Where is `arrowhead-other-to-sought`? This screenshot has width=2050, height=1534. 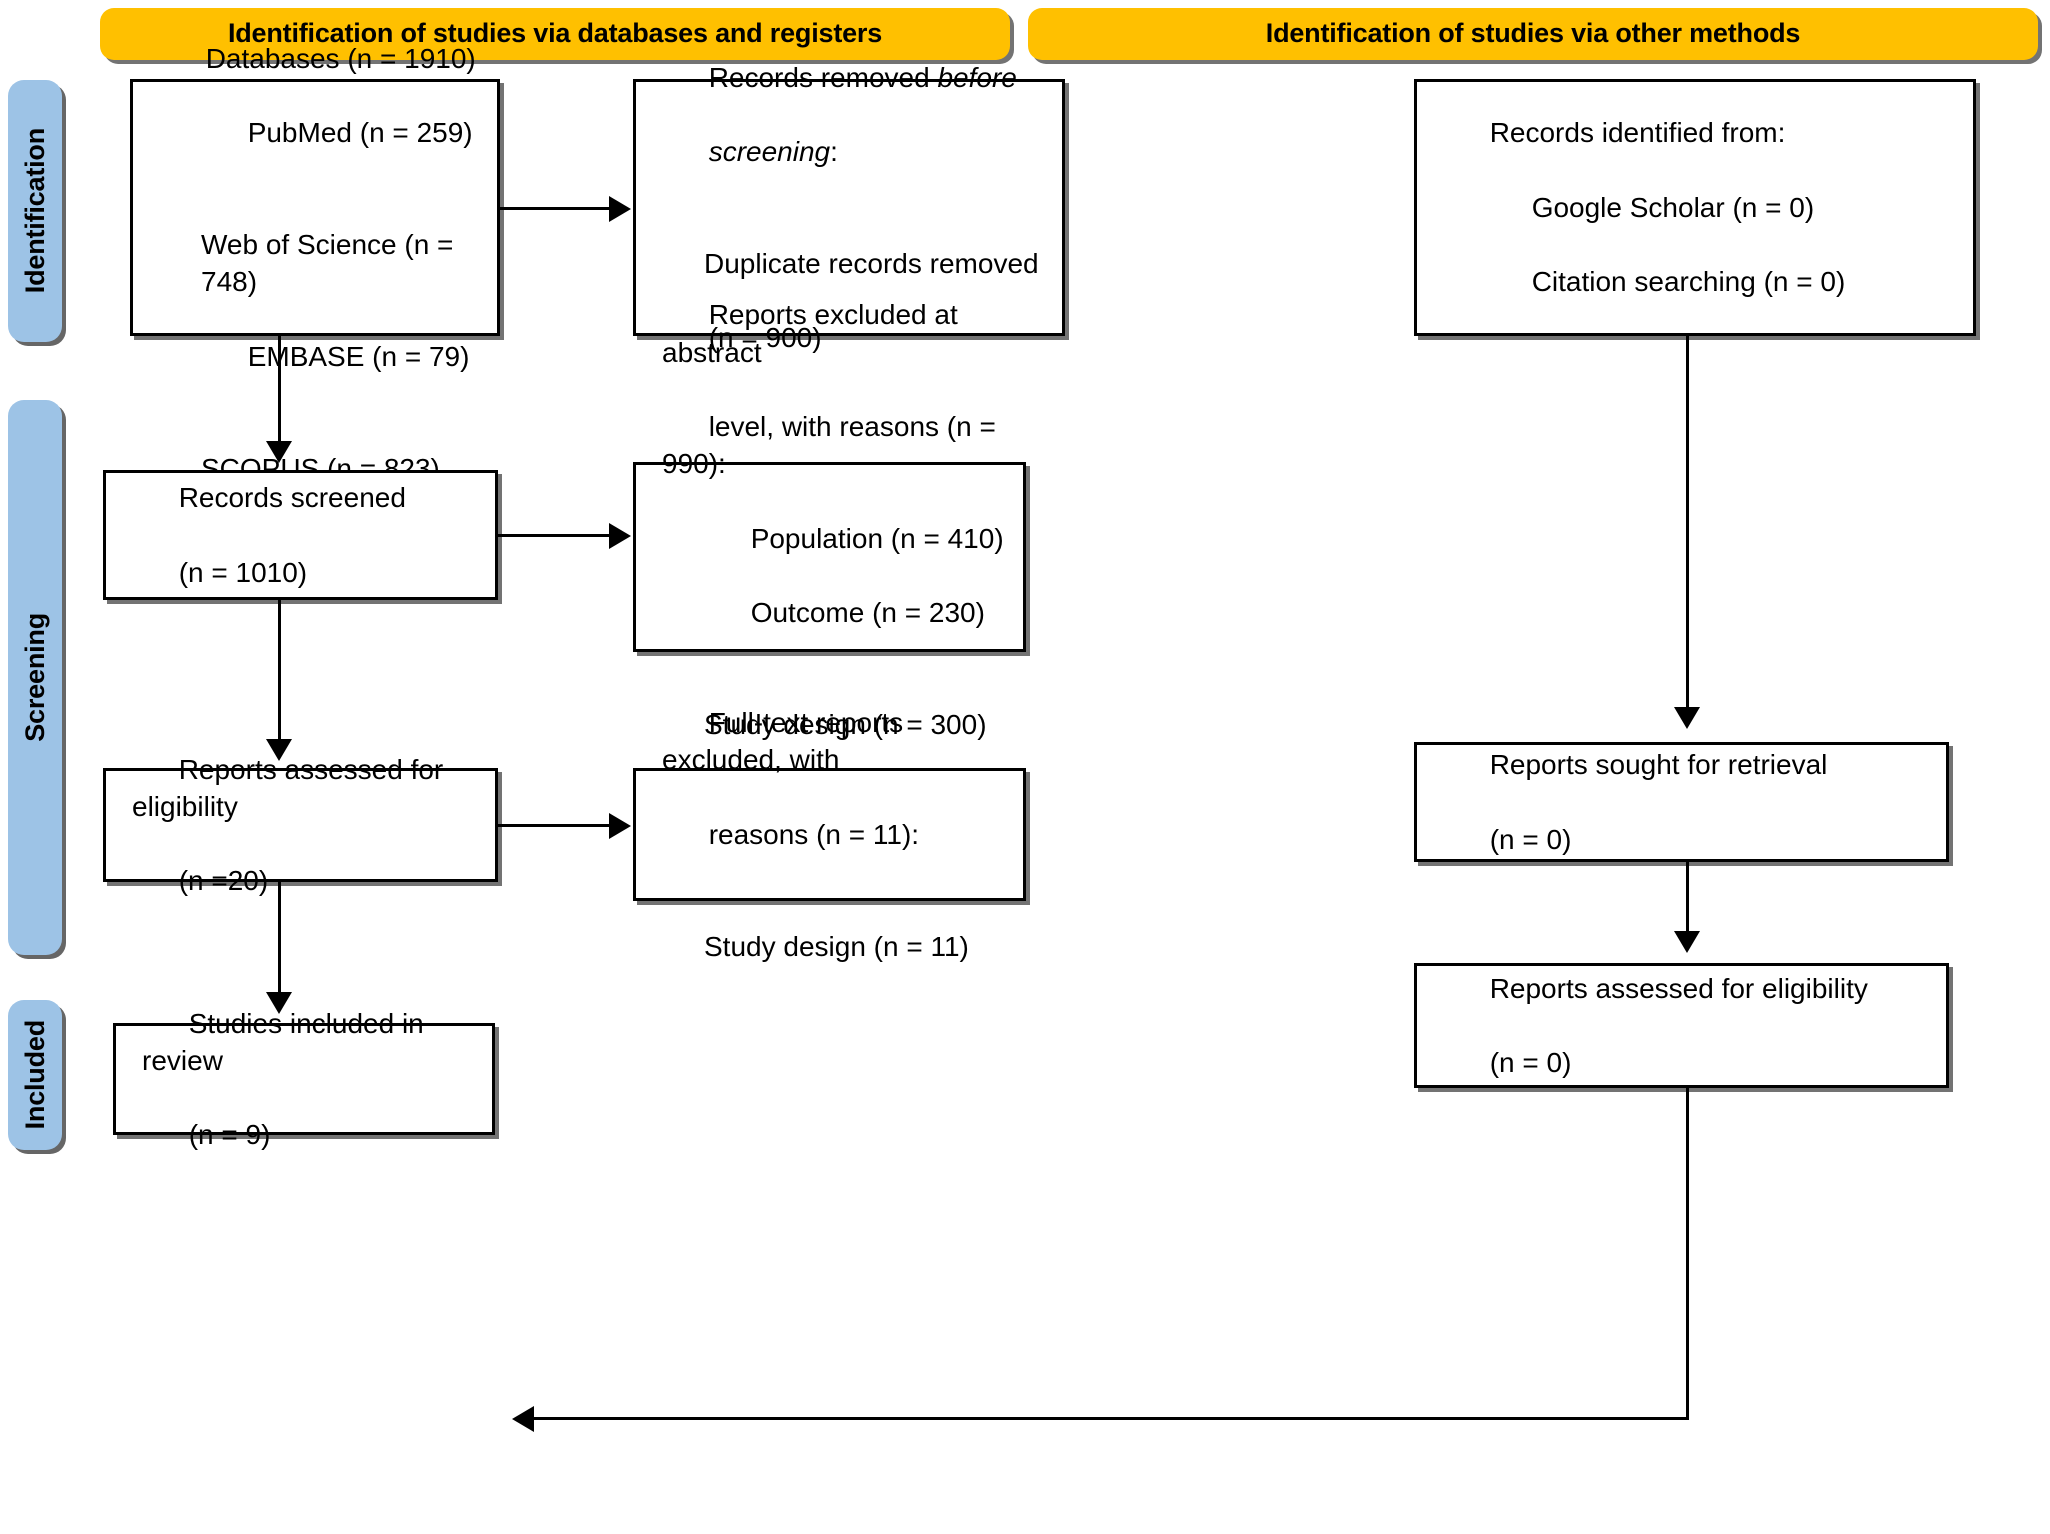
arrowhead-other-to-sought is located at coordinates (1687, 718).